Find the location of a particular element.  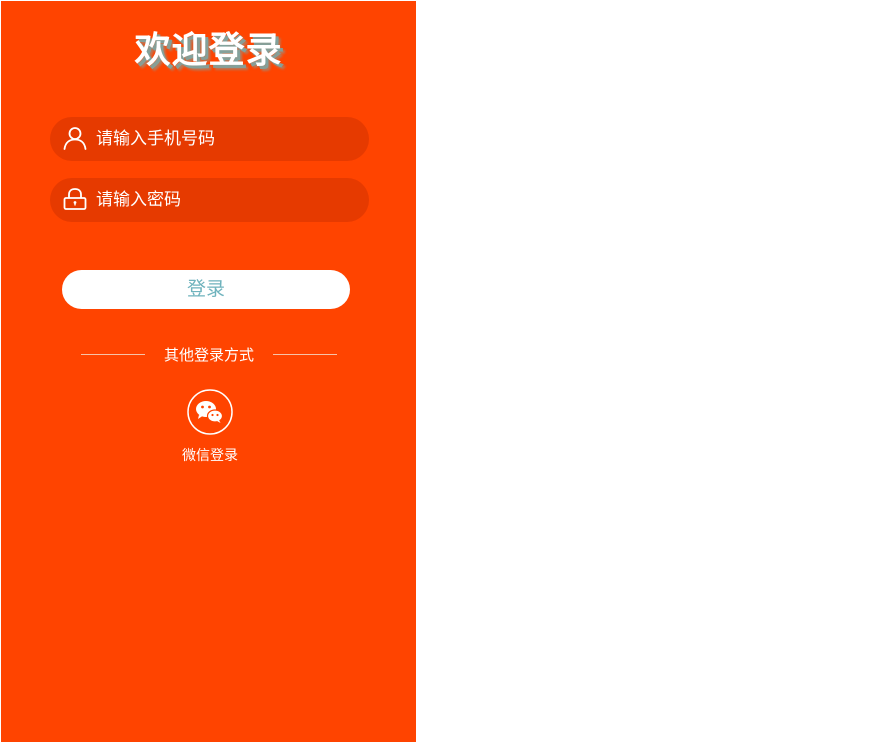

user-icon is located at coordinates (75, 138).